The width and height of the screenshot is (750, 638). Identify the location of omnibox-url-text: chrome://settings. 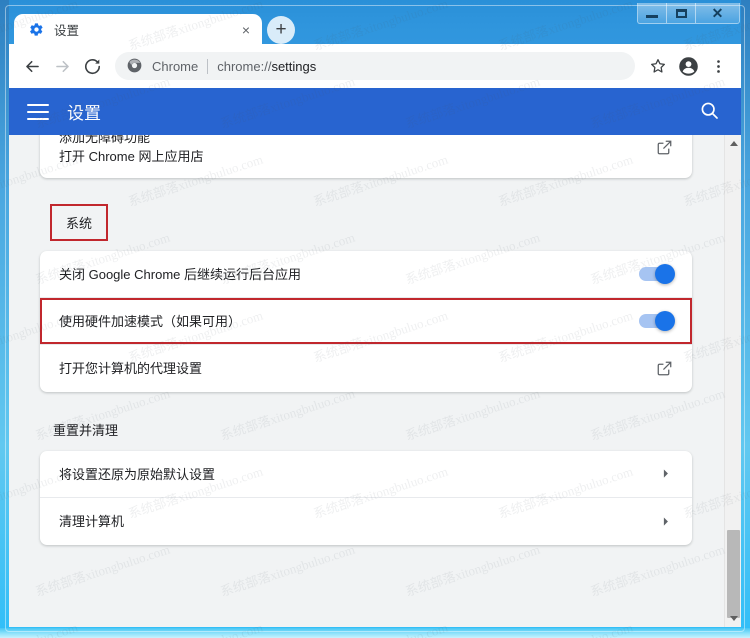
(266, 66).